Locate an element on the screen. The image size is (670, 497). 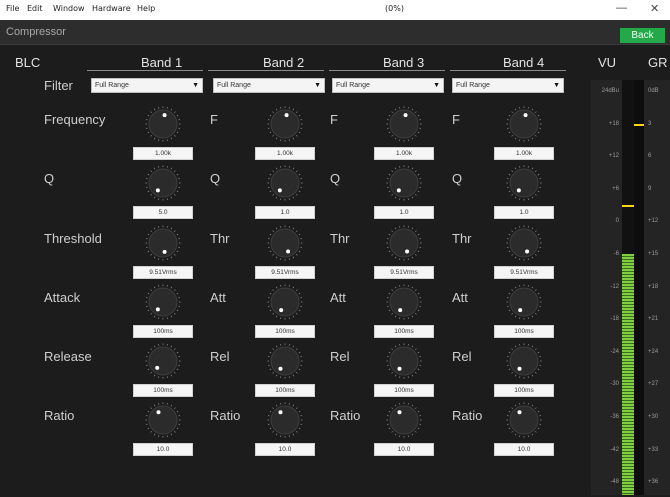
vu-scale-label: -36 is located at coordinates (614, 417).